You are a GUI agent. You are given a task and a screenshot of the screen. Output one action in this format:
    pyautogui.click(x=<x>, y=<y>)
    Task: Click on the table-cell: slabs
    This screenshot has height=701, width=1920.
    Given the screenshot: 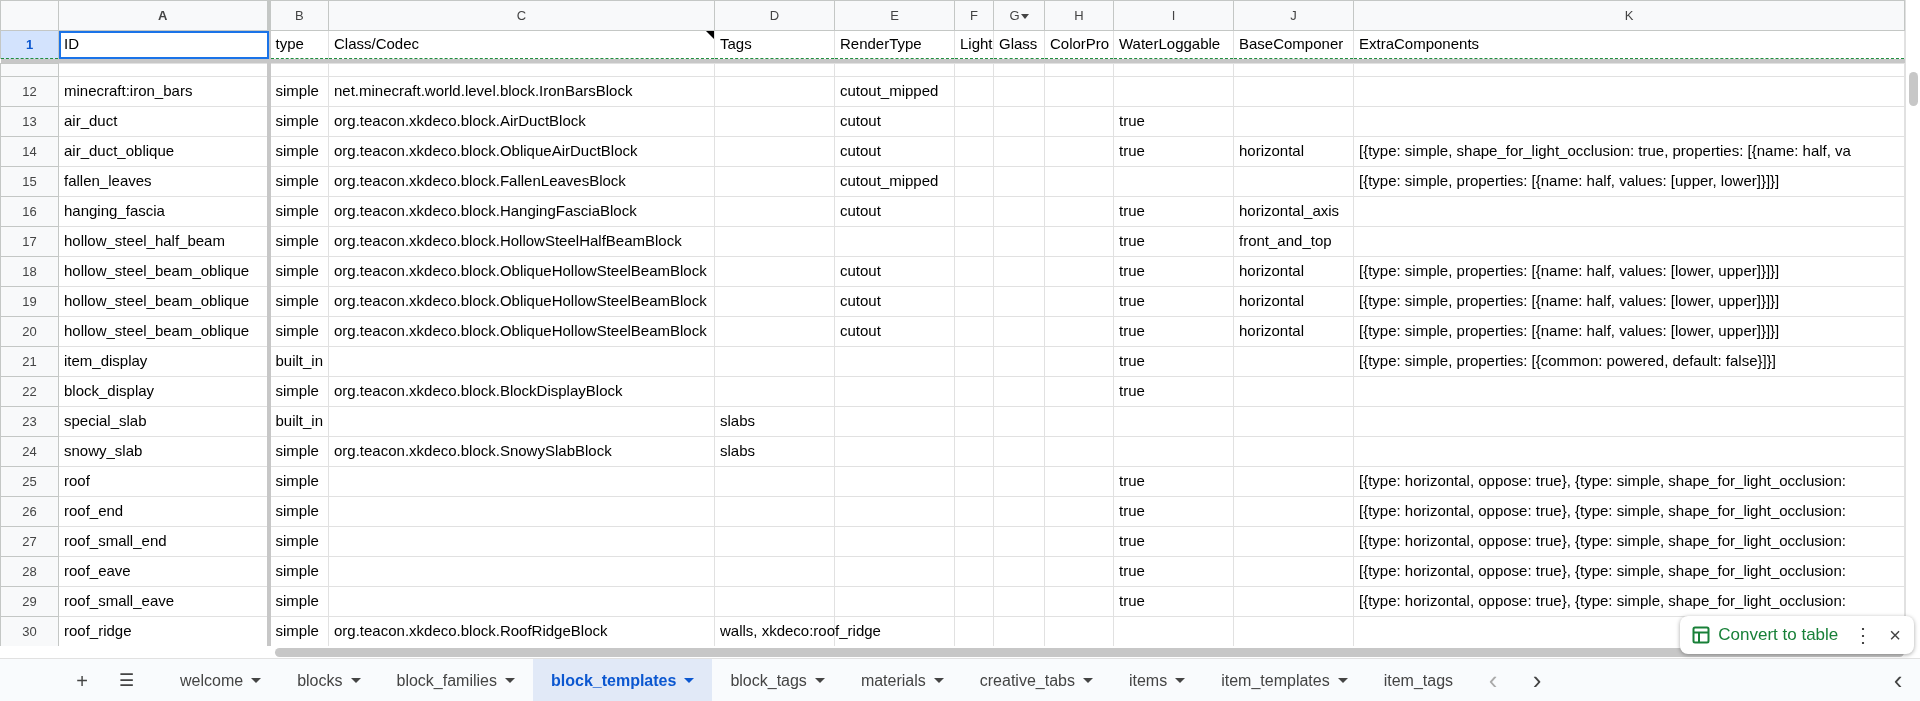 What is the action you would take?
    pyautogui.click(x=738, y=451)
    